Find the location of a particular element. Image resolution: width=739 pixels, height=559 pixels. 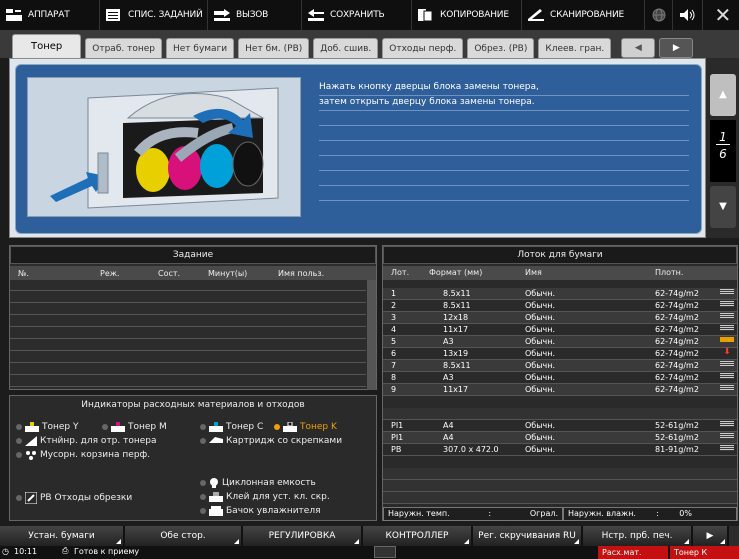

recall-button: ВЫЗОВ is located at coordinates (255, 15).